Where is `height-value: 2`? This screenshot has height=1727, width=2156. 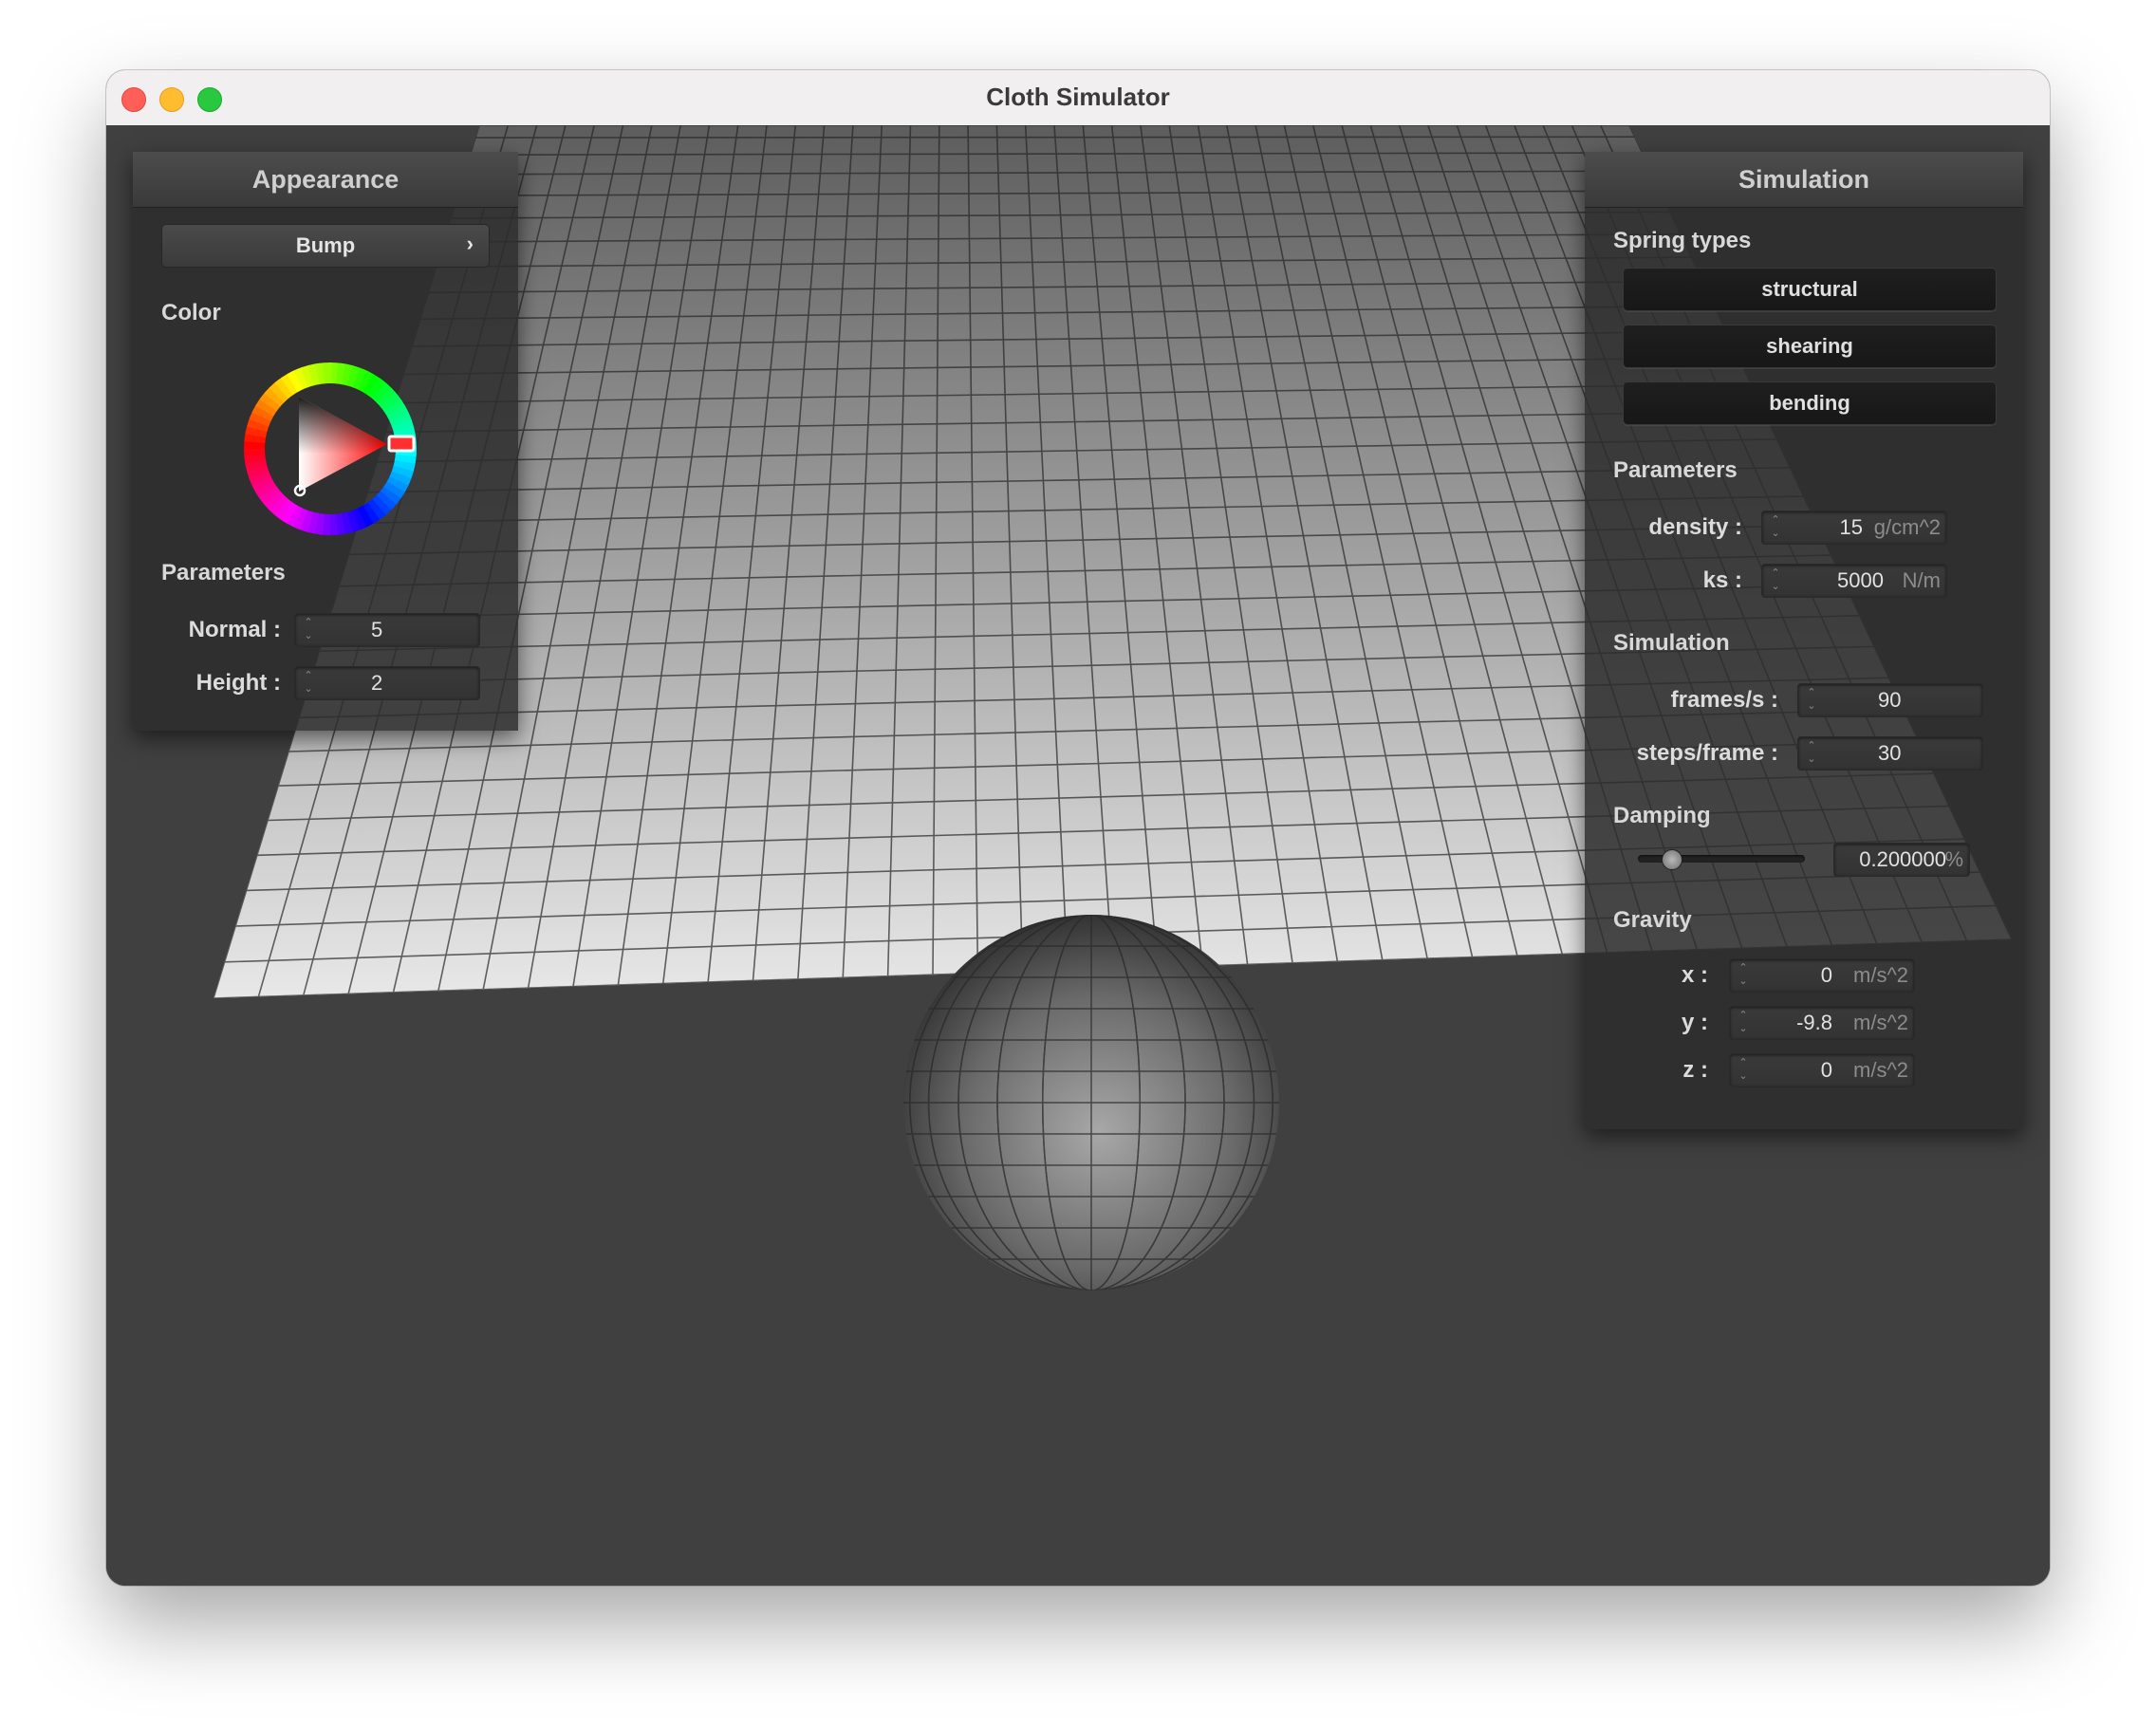 height-value: 2 is located at coordinates (377, 683).